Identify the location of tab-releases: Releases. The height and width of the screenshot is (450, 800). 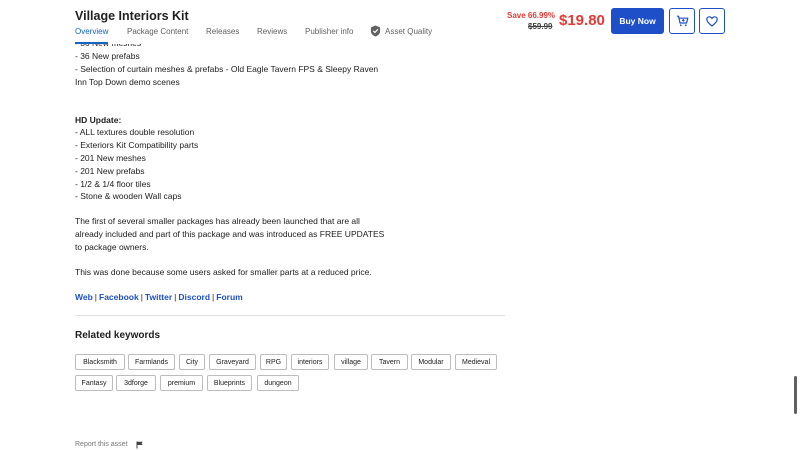
(222, 35).